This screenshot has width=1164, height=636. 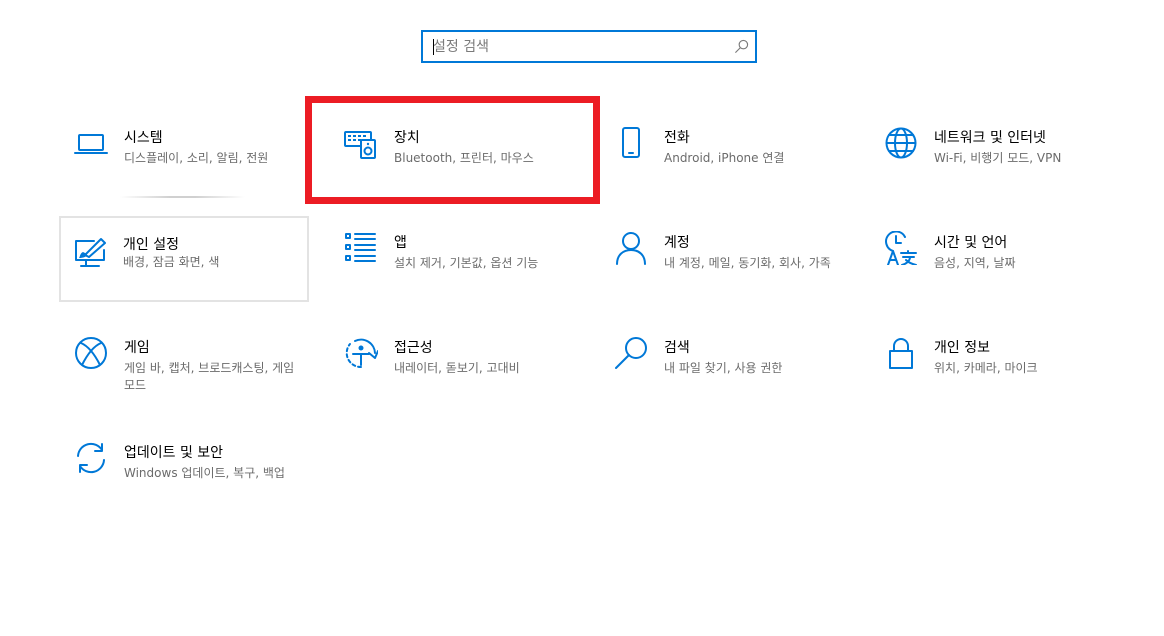 What do you see at coordinates (180, 464) in the screenshot?
I see `tile-update-security: 업데이트 및 보안 Windows 업데이트, 복구, 백업` at bounding box center [180, 464].